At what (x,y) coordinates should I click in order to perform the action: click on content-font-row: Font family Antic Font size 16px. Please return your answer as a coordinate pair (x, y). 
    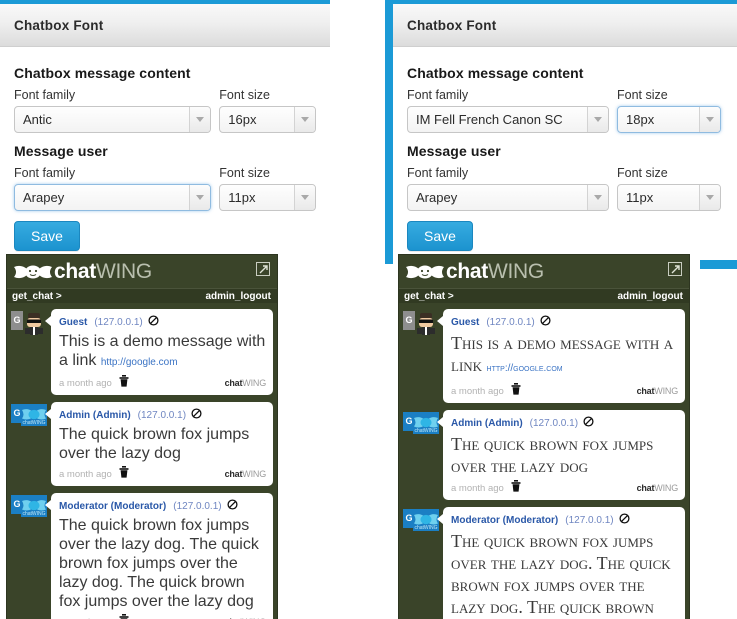
    Looking at the image, I should click on (165, 110).